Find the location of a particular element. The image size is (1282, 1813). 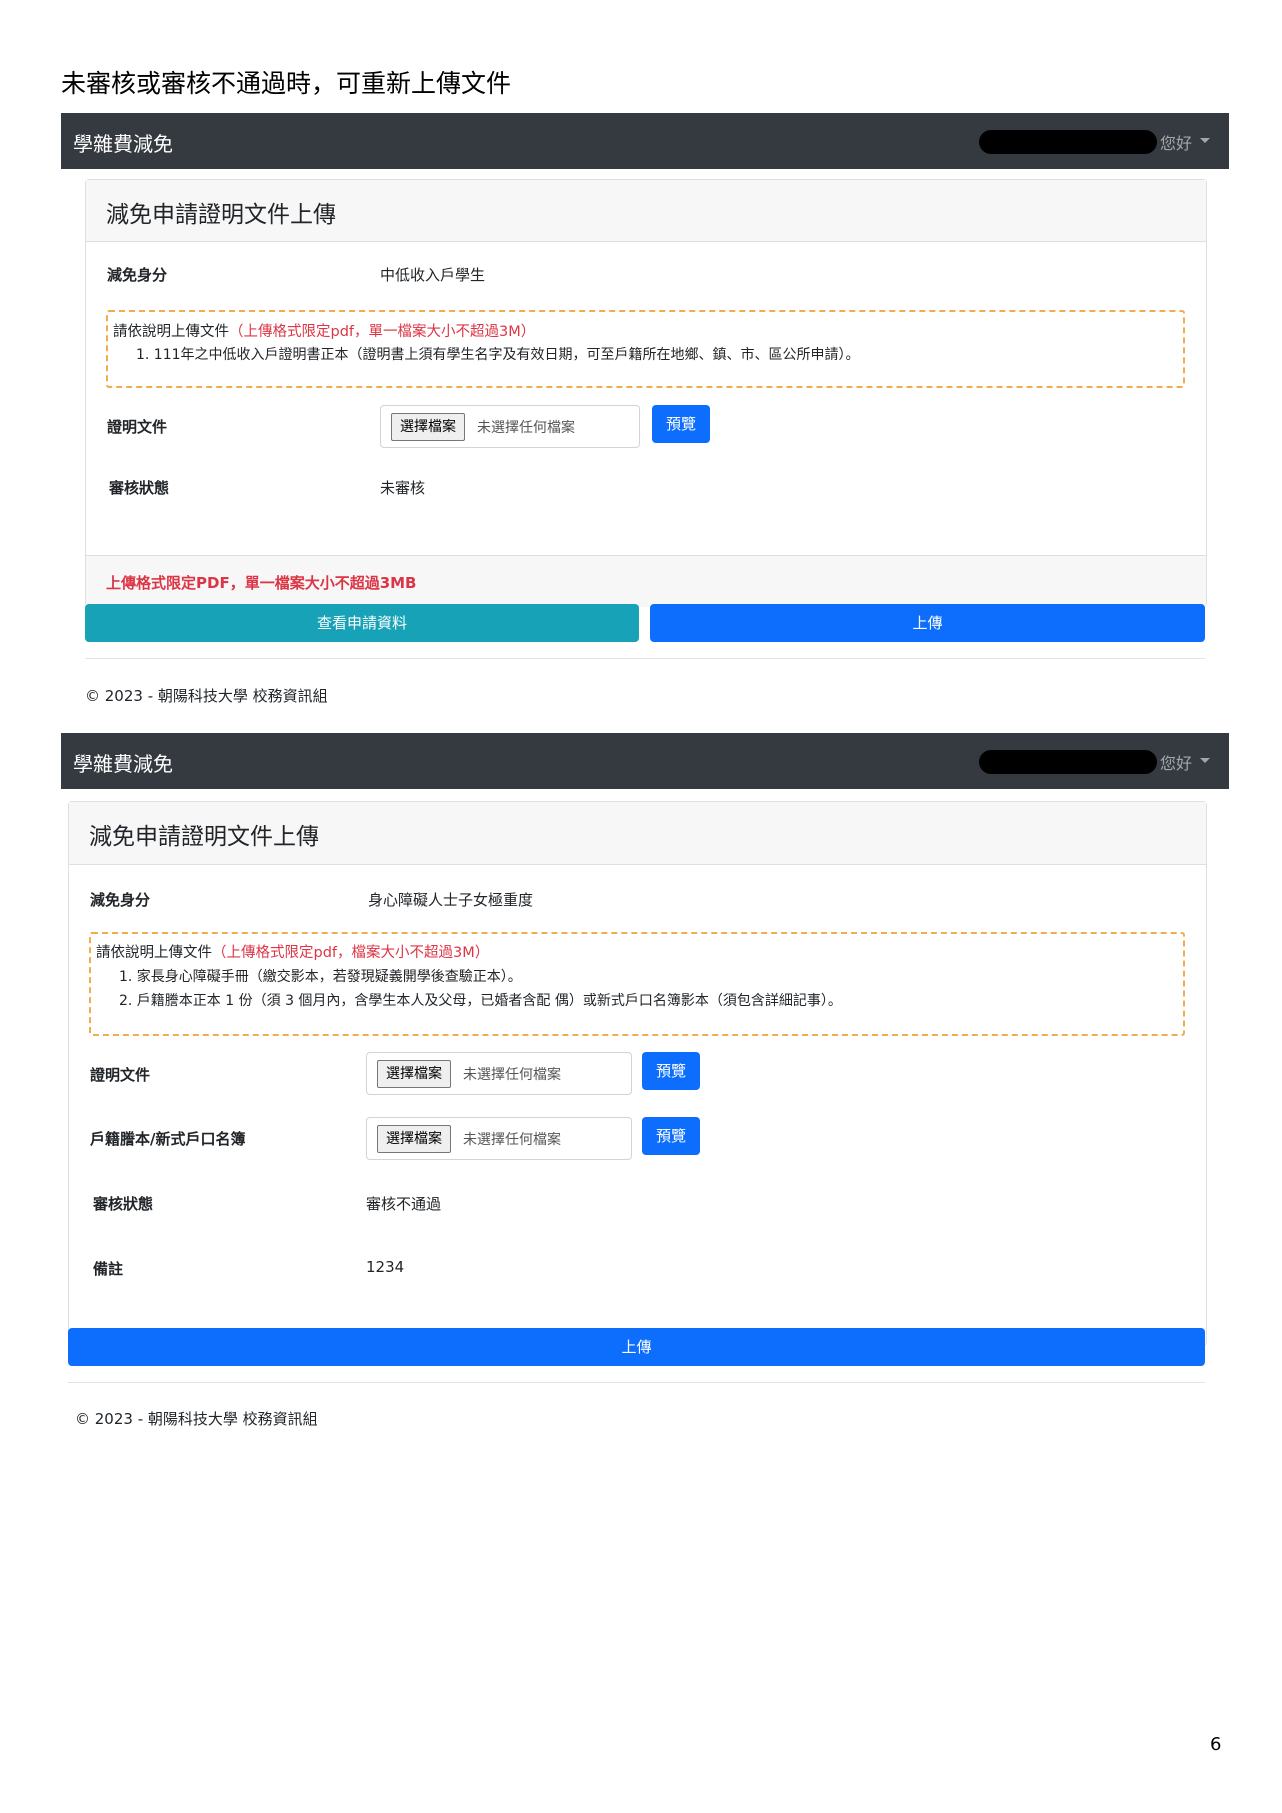

identity-value: 身心障礙人士子女極重度 is located at coordinates (451, 900).